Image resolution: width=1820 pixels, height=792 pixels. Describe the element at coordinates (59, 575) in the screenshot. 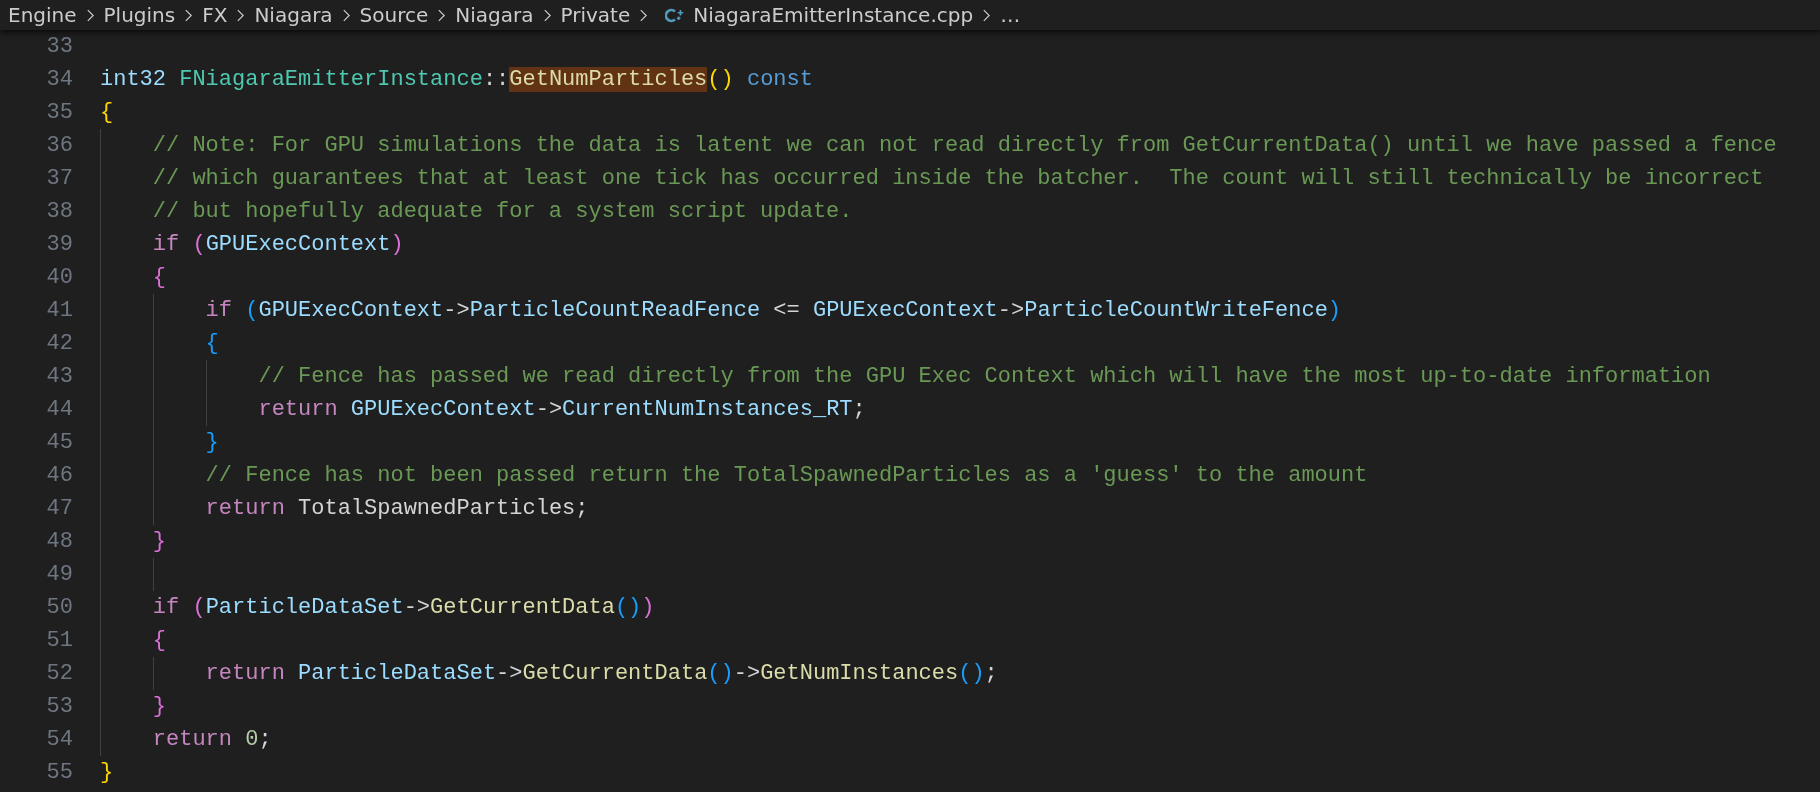

I see `line-number: 49` at that location.